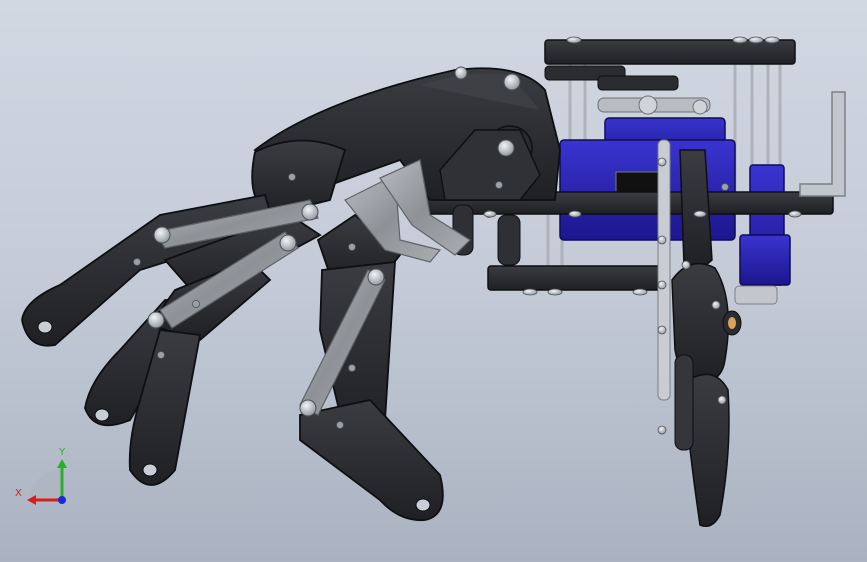 This screenshot has height=562, width=867. I want to click on lower-plate, so click(575, 278).